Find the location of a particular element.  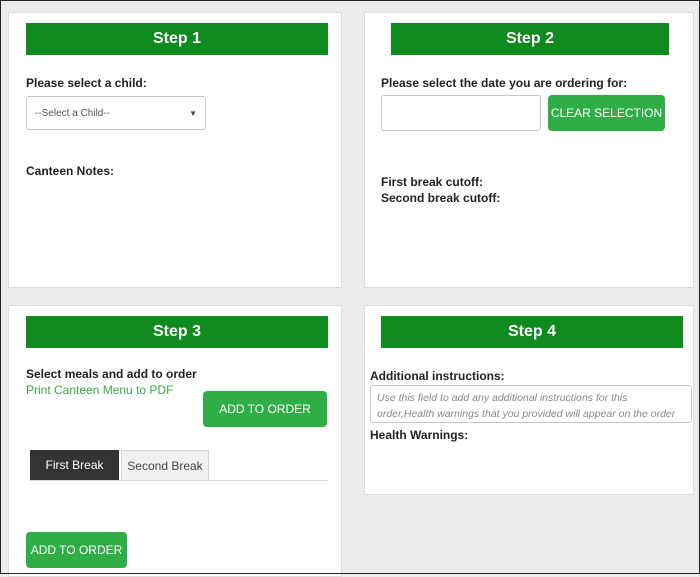

step1-title: Step 1 is located at coordinates (176, 38).